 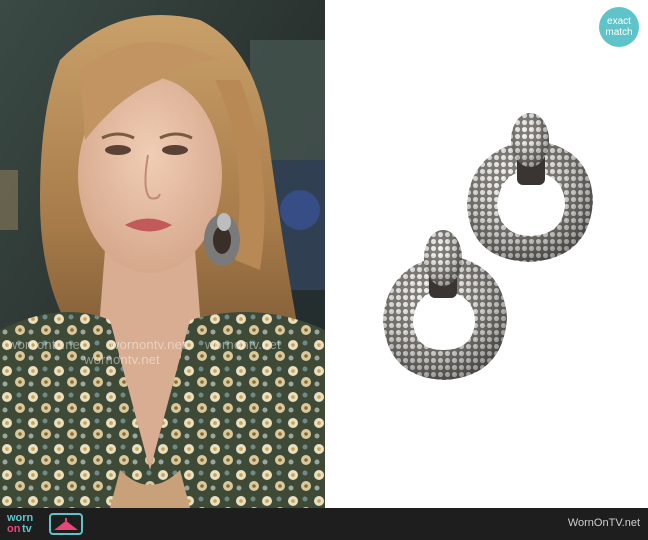 I want to click on badge-line-1: exact, so click(x=619, y=21).